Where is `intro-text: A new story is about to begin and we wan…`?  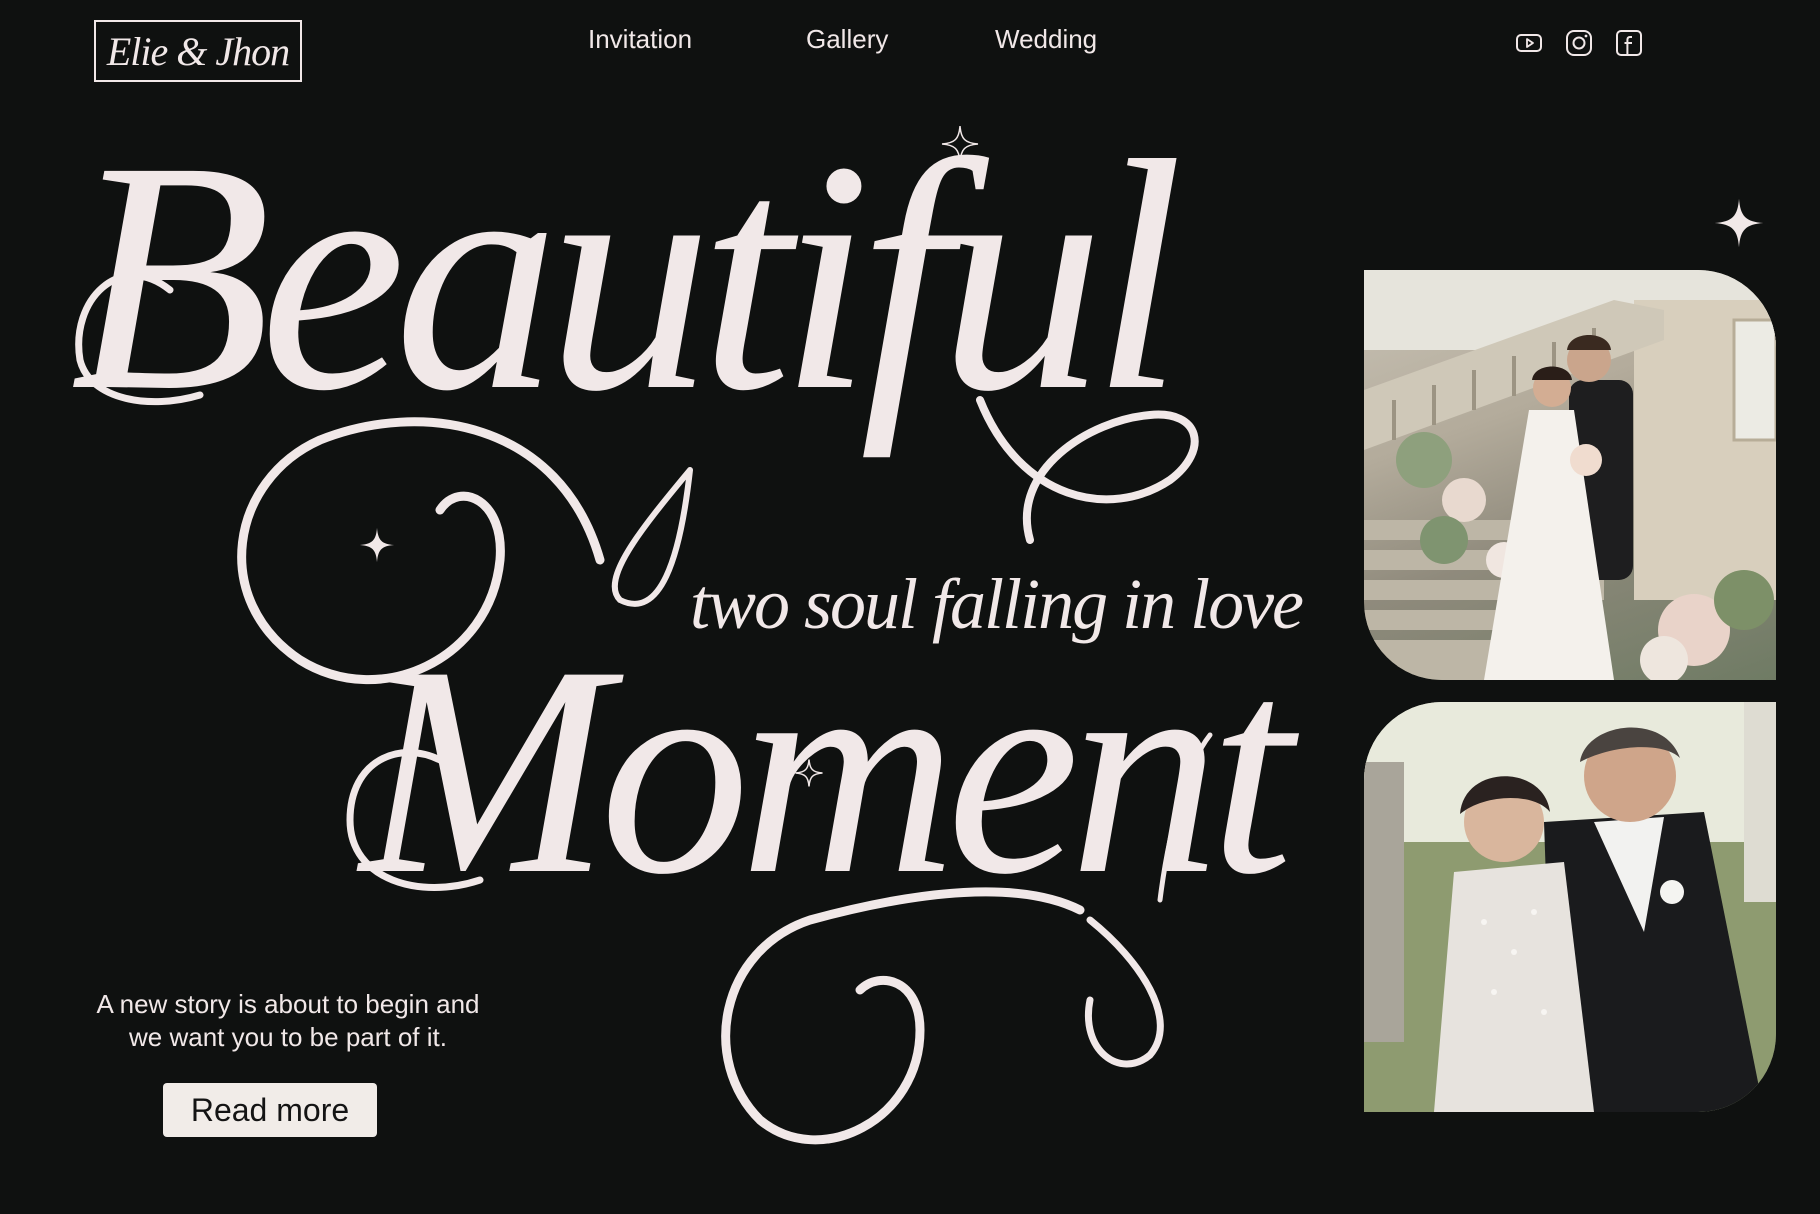
intro-text: A new story is about to begin and we wan… is located at coordinates (288, 1021).